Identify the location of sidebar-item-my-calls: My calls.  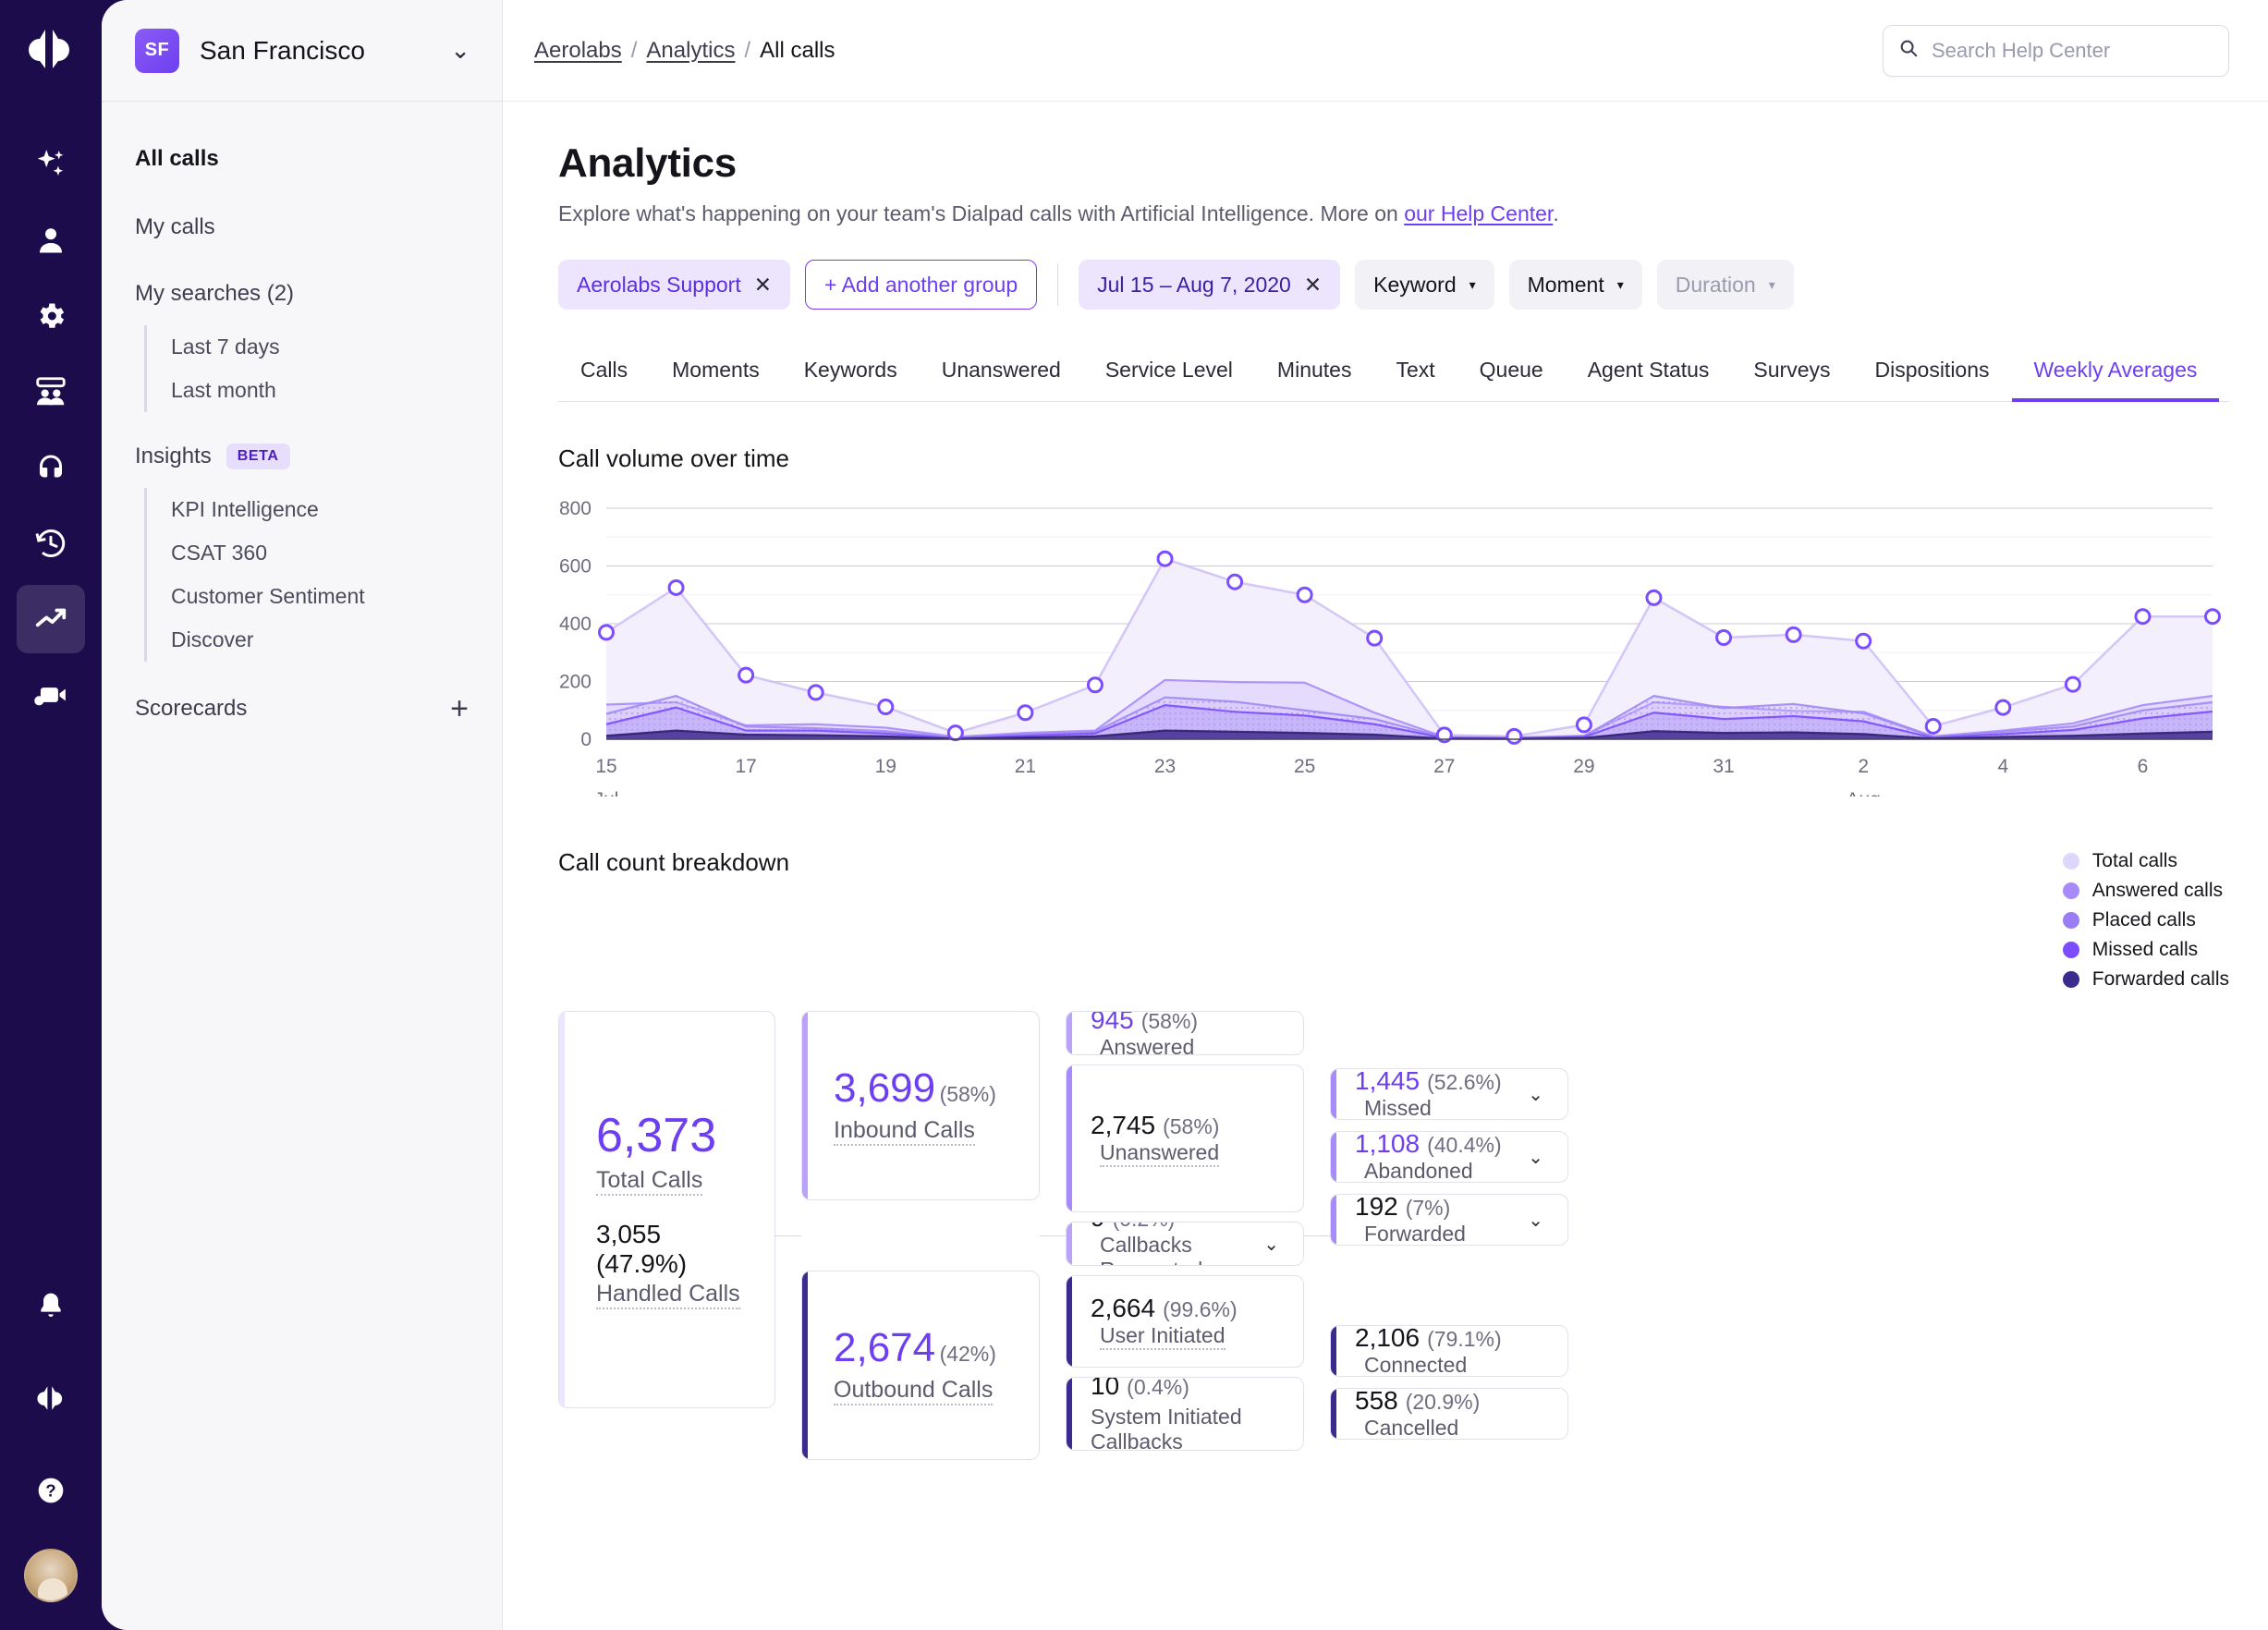
(302, 227).